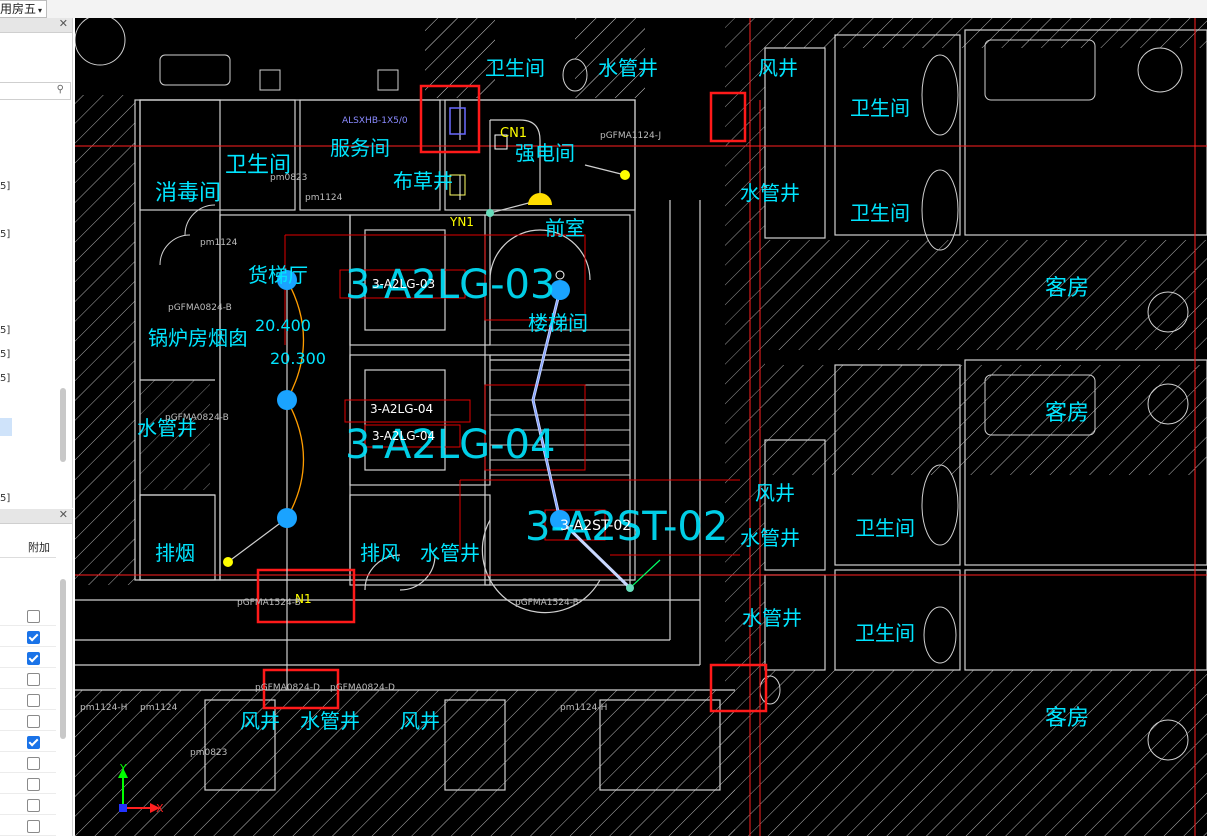 This screenshot has height=836, width=1207. I want to click on room-label: 前室, so click(565, 228).